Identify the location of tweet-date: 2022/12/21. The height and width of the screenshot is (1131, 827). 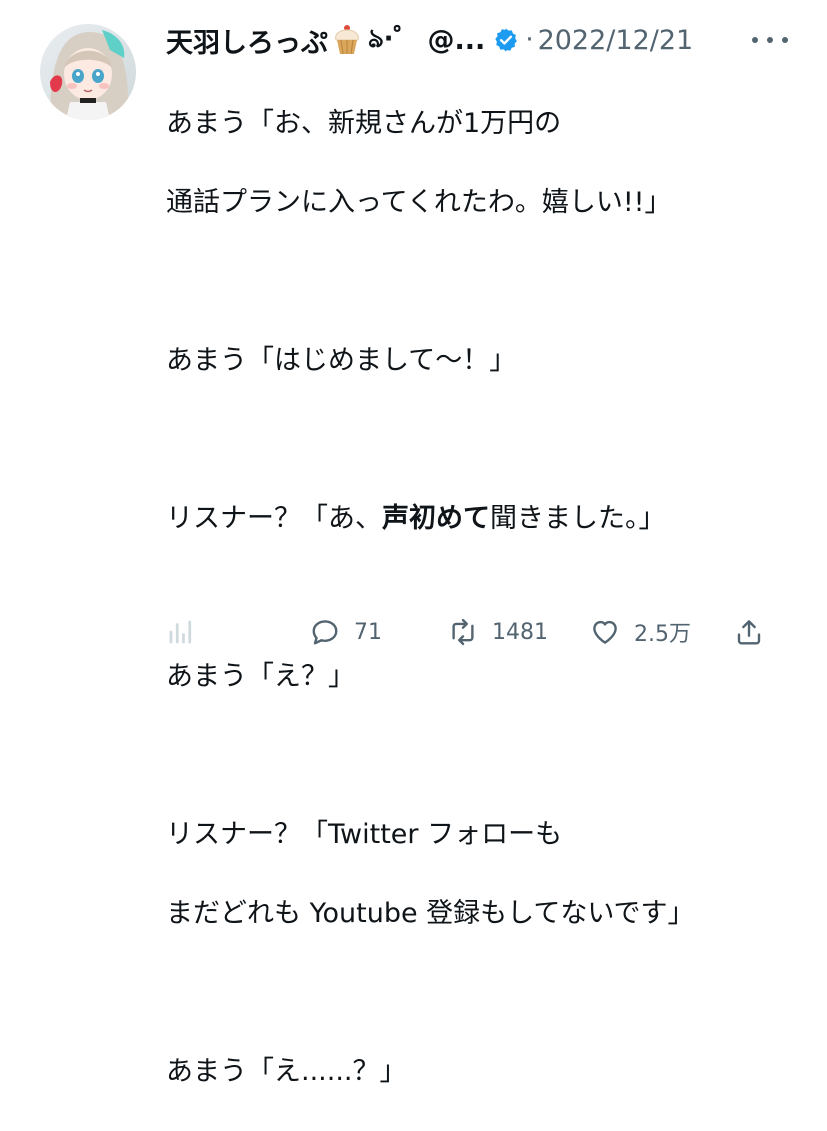
(616, 40).